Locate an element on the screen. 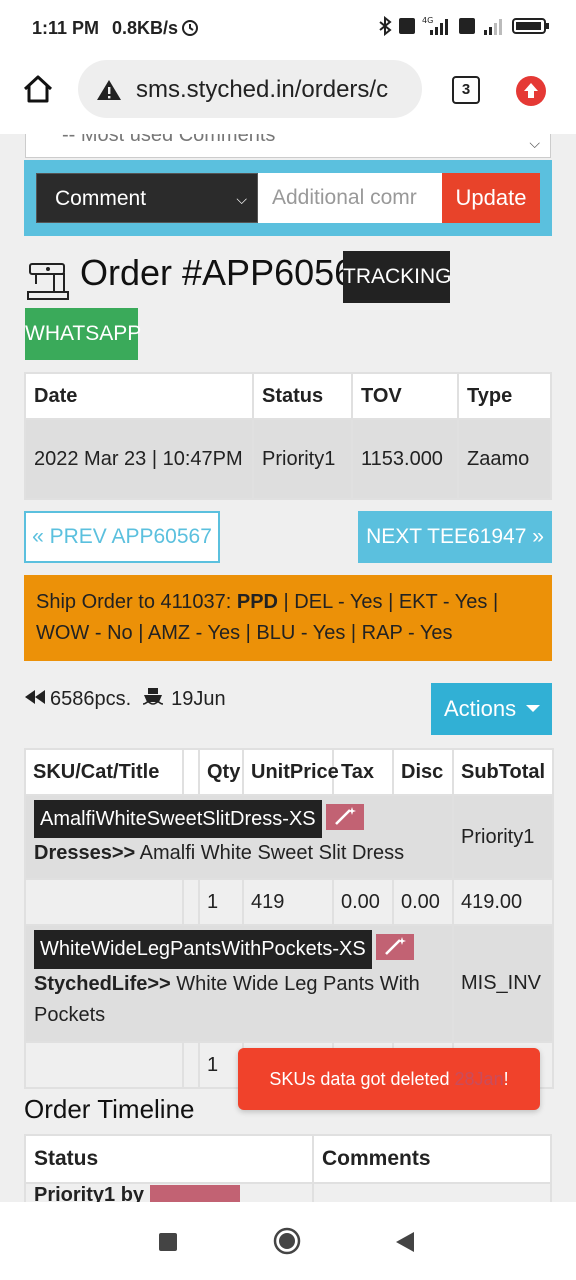 This screenshot has width=576, height=1280. order-tov: 1153.000 is located at coordinates (405, 459).